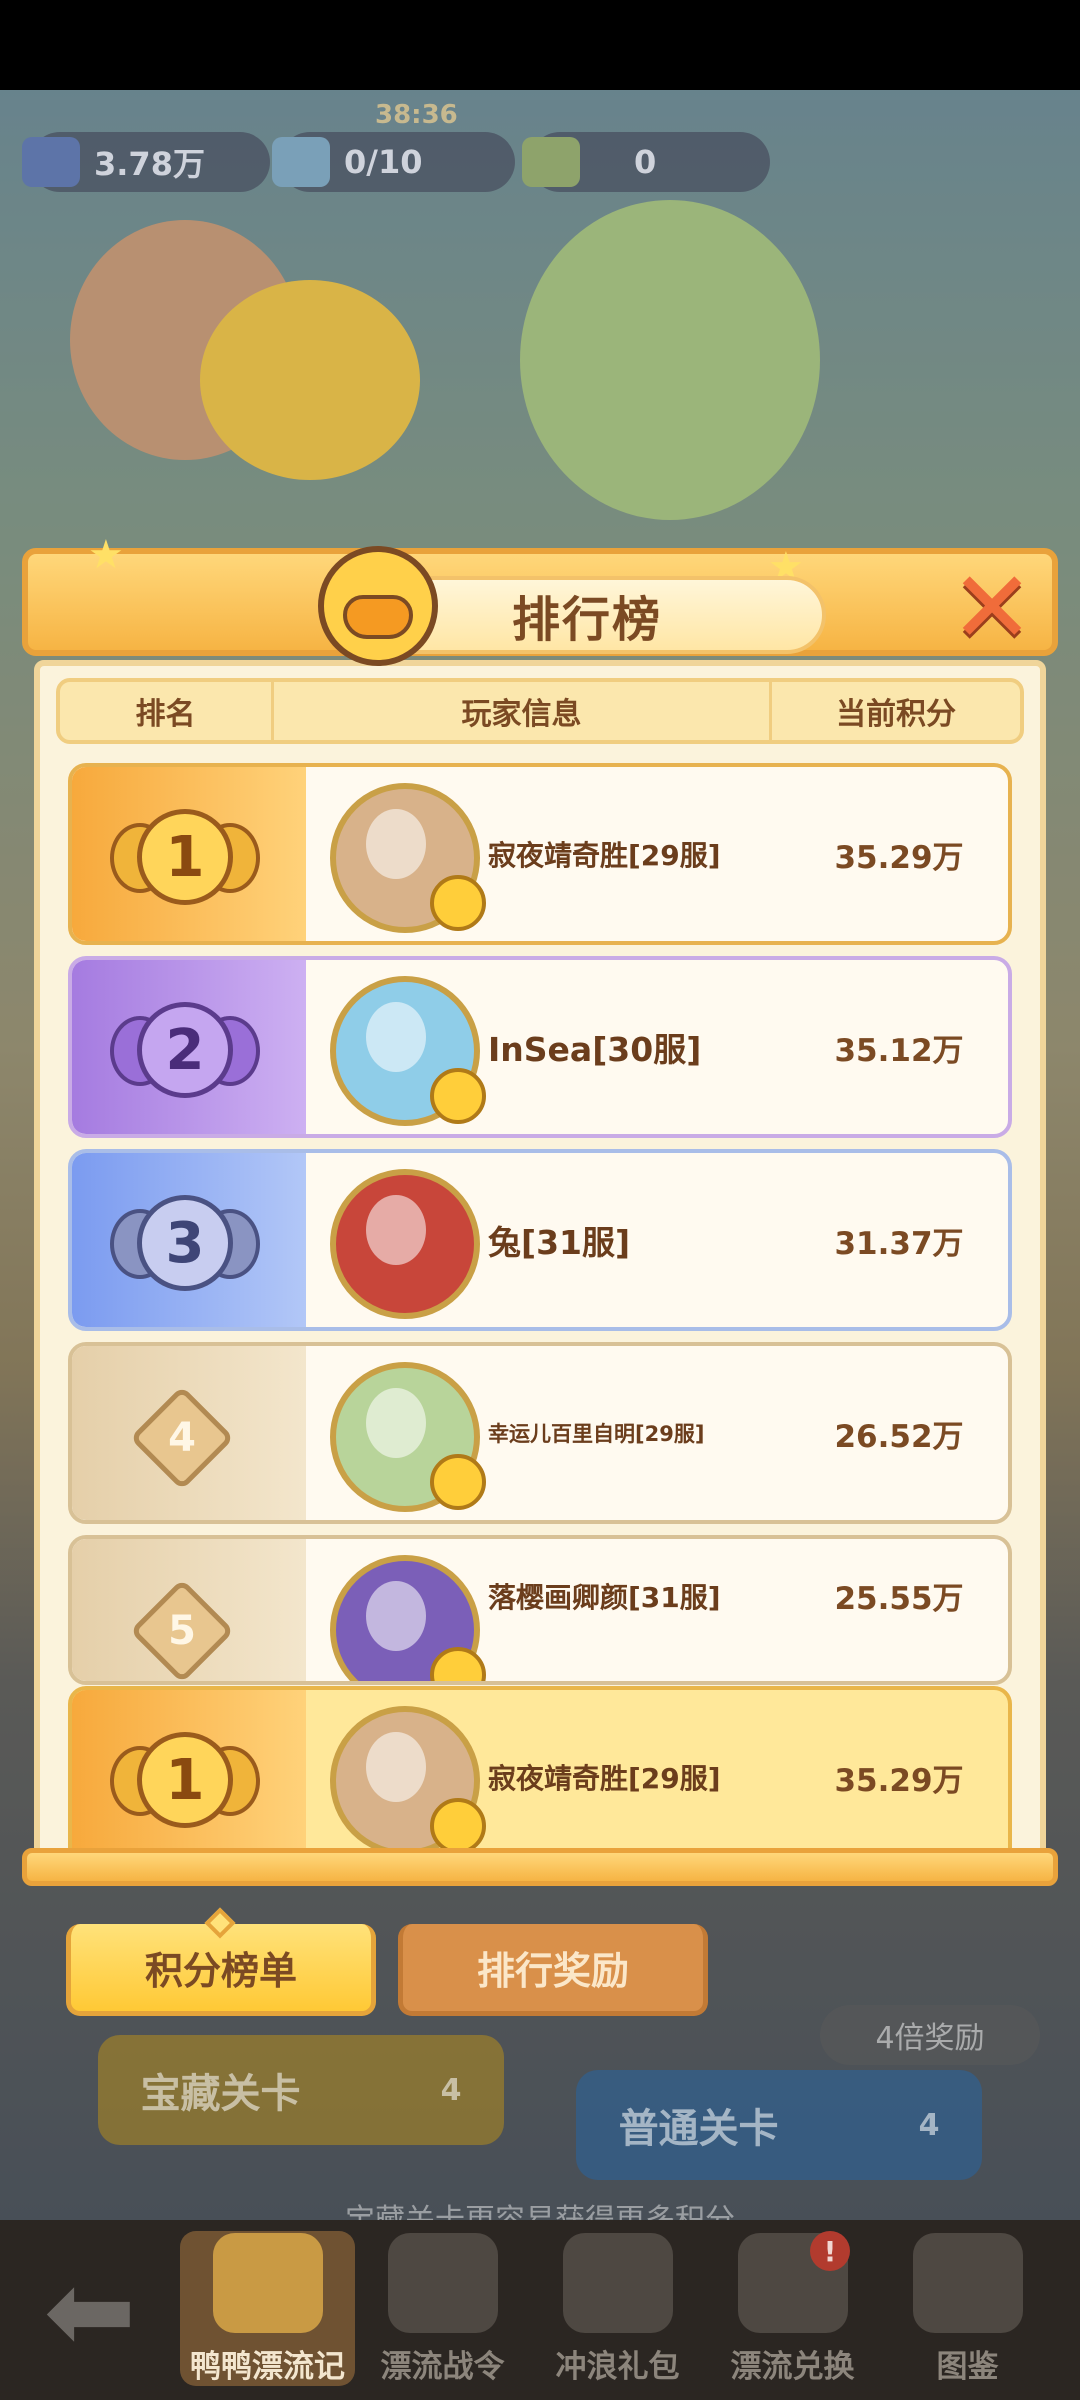 The width and height of the screenshot is (1080, 2400). What do you see at coordinates (698, 2129) in the screenshot?
I see `bg-normal-level-label: 普通关卡` at bounding box center [698, 2129].